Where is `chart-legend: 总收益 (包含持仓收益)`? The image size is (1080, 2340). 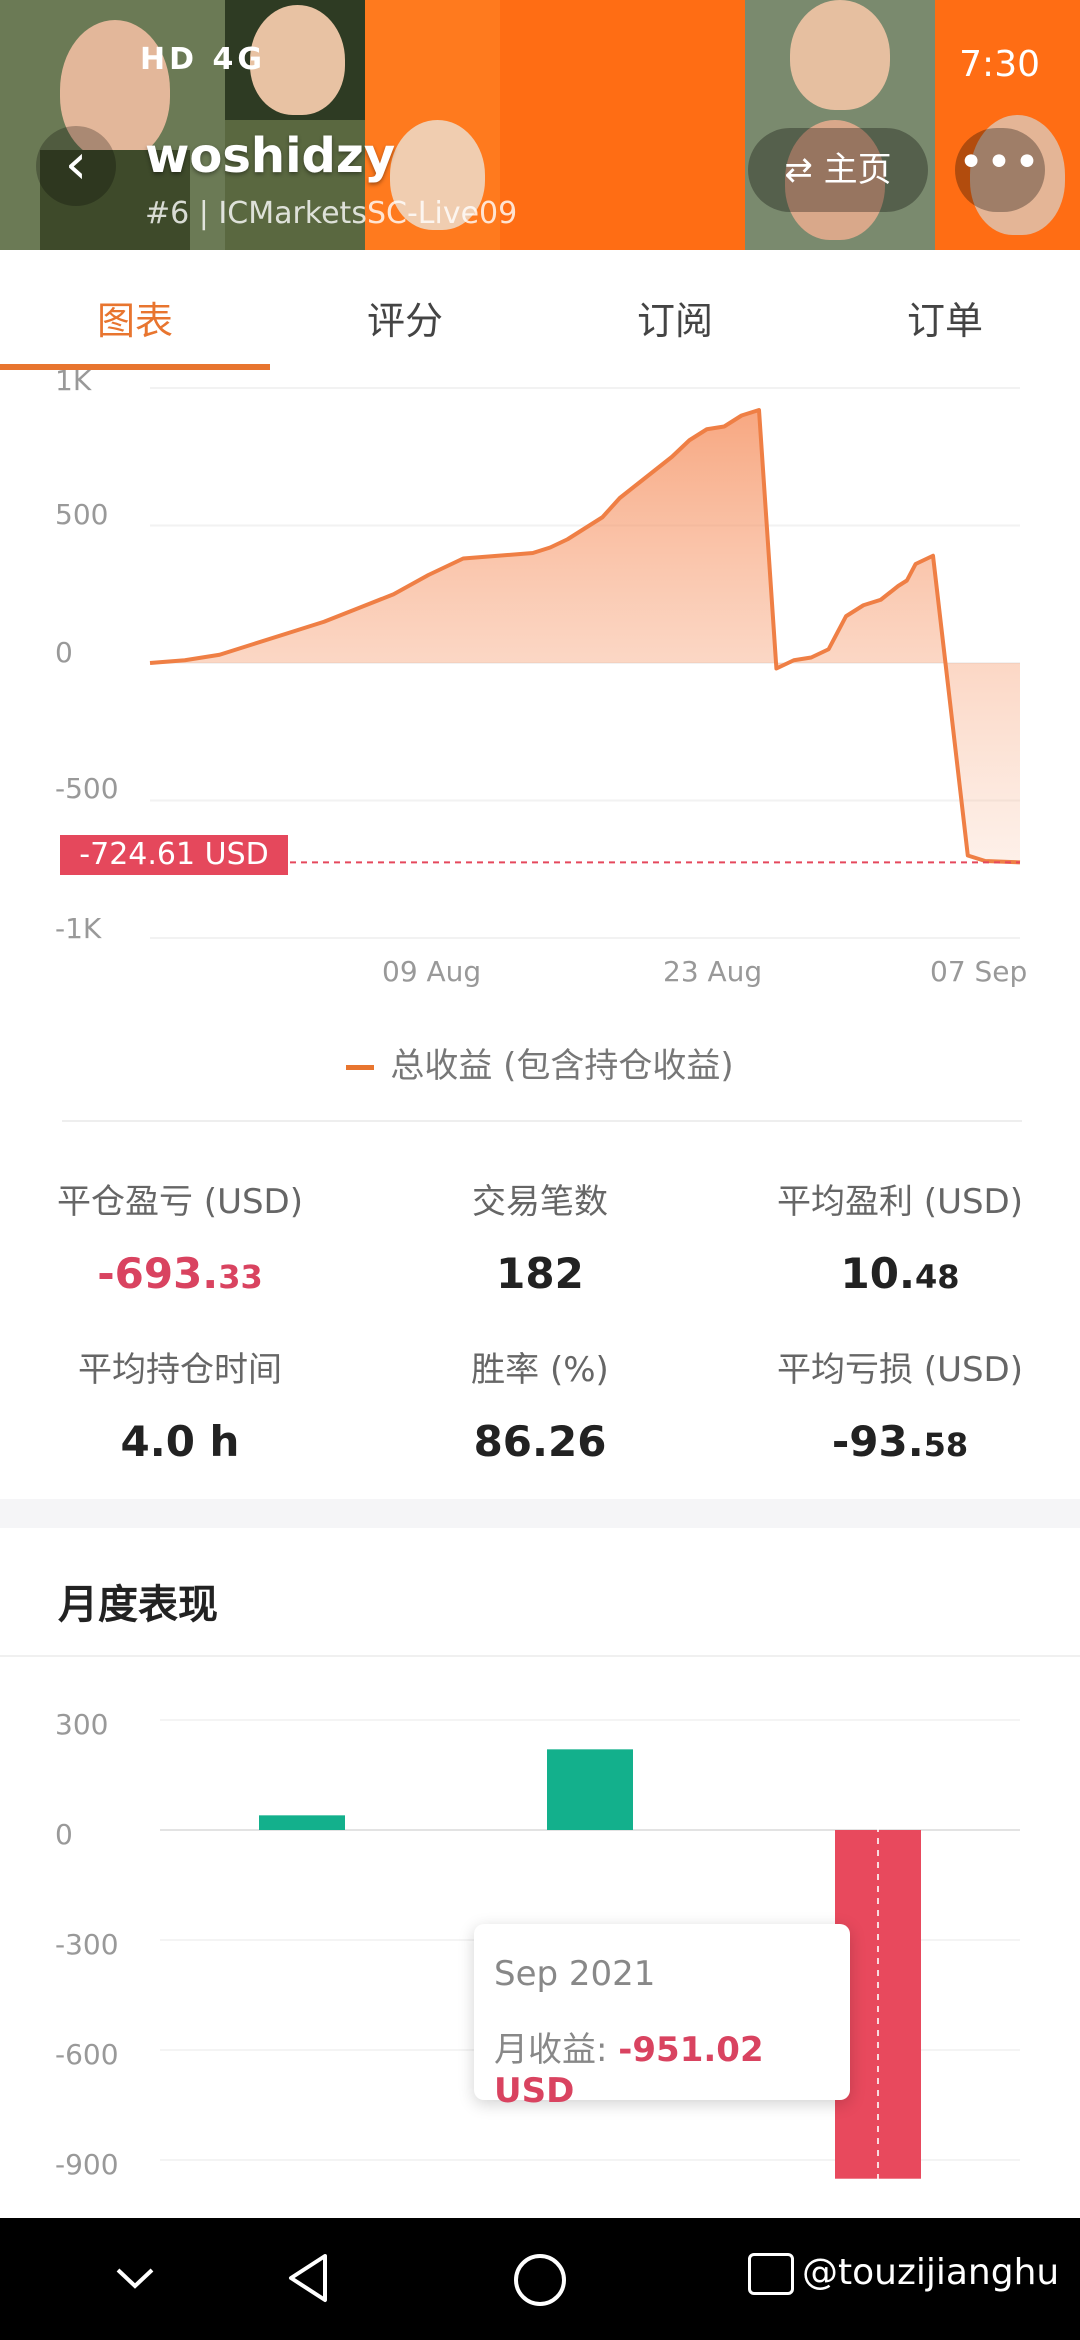
chart-legend: 总收益 (包含持仓收益) is located at coordinates (540, 1062).